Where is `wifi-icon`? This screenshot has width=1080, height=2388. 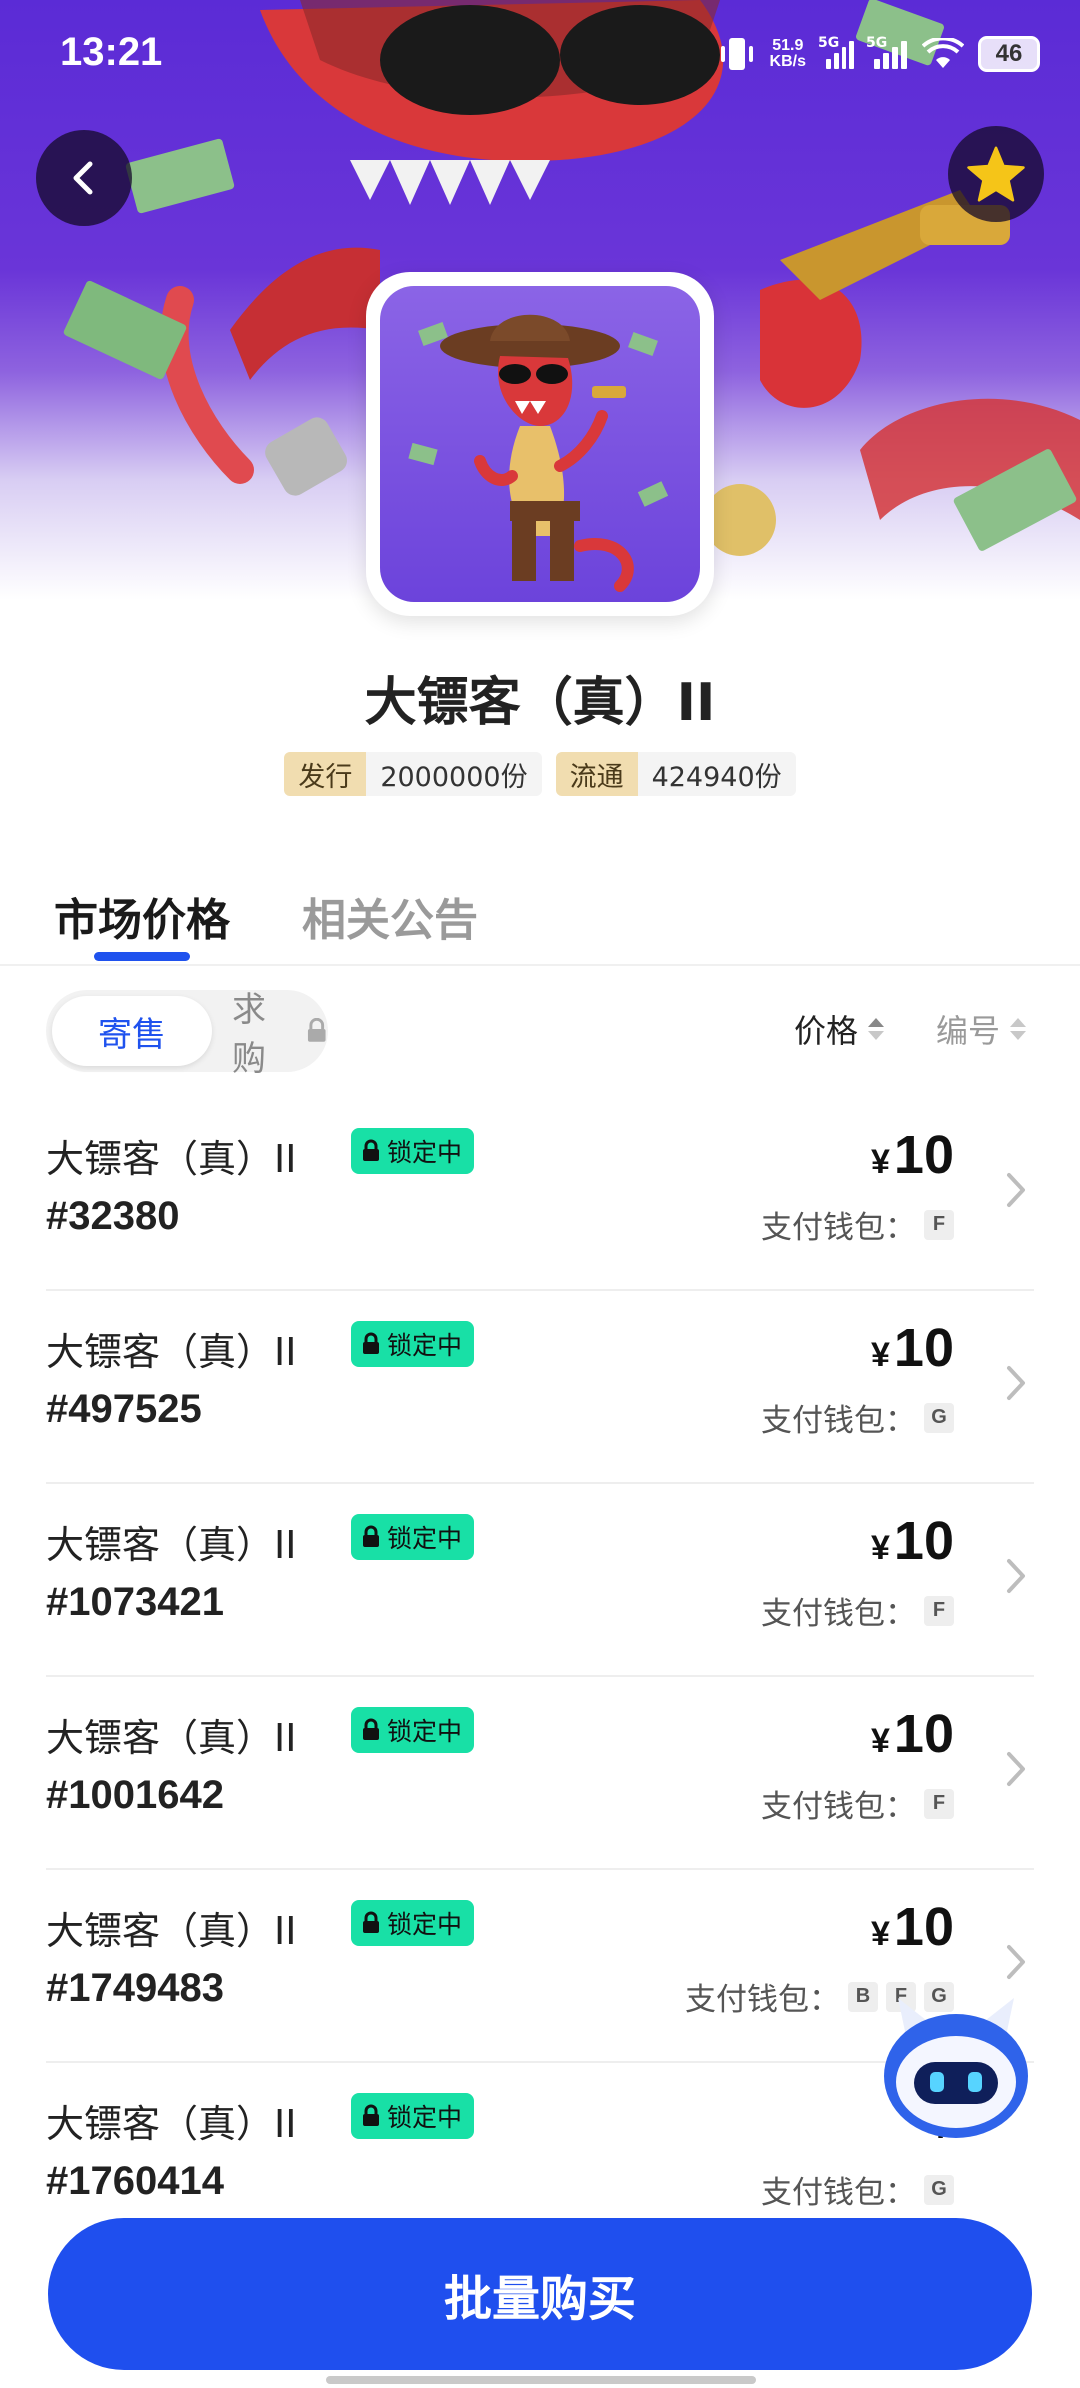 wifi-icon is located at coordinates (943, 53).